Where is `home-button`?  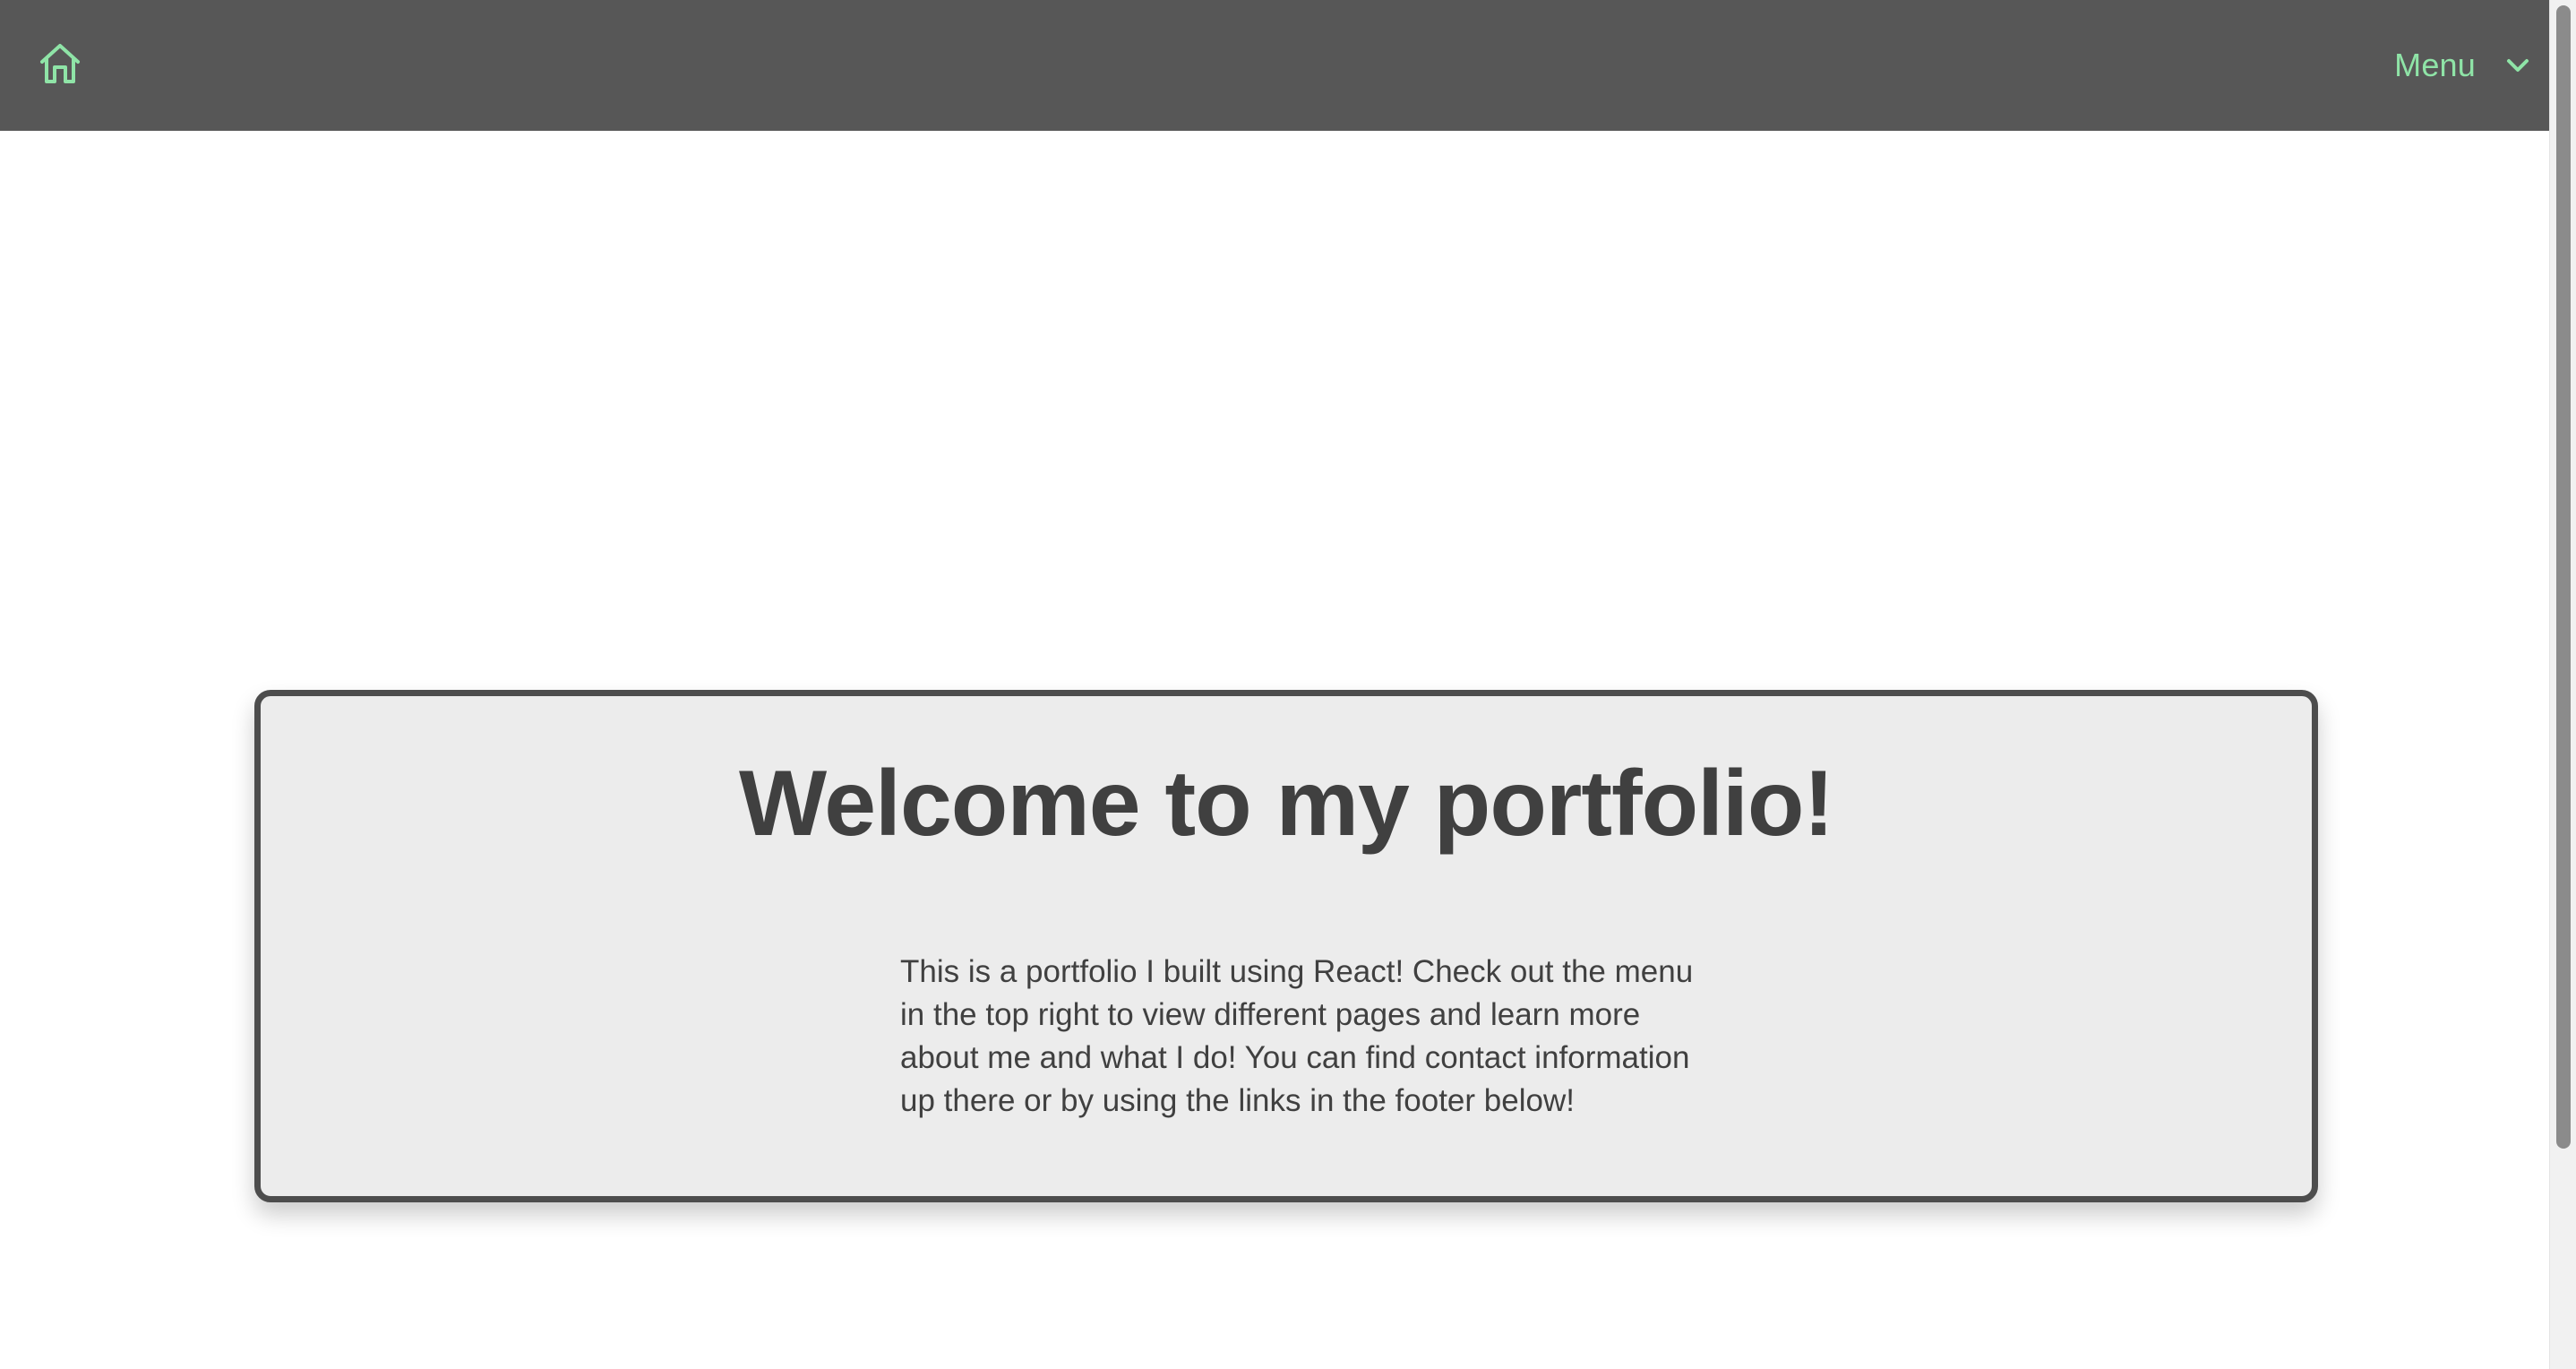 home-button is located at coordinates (60, 65).